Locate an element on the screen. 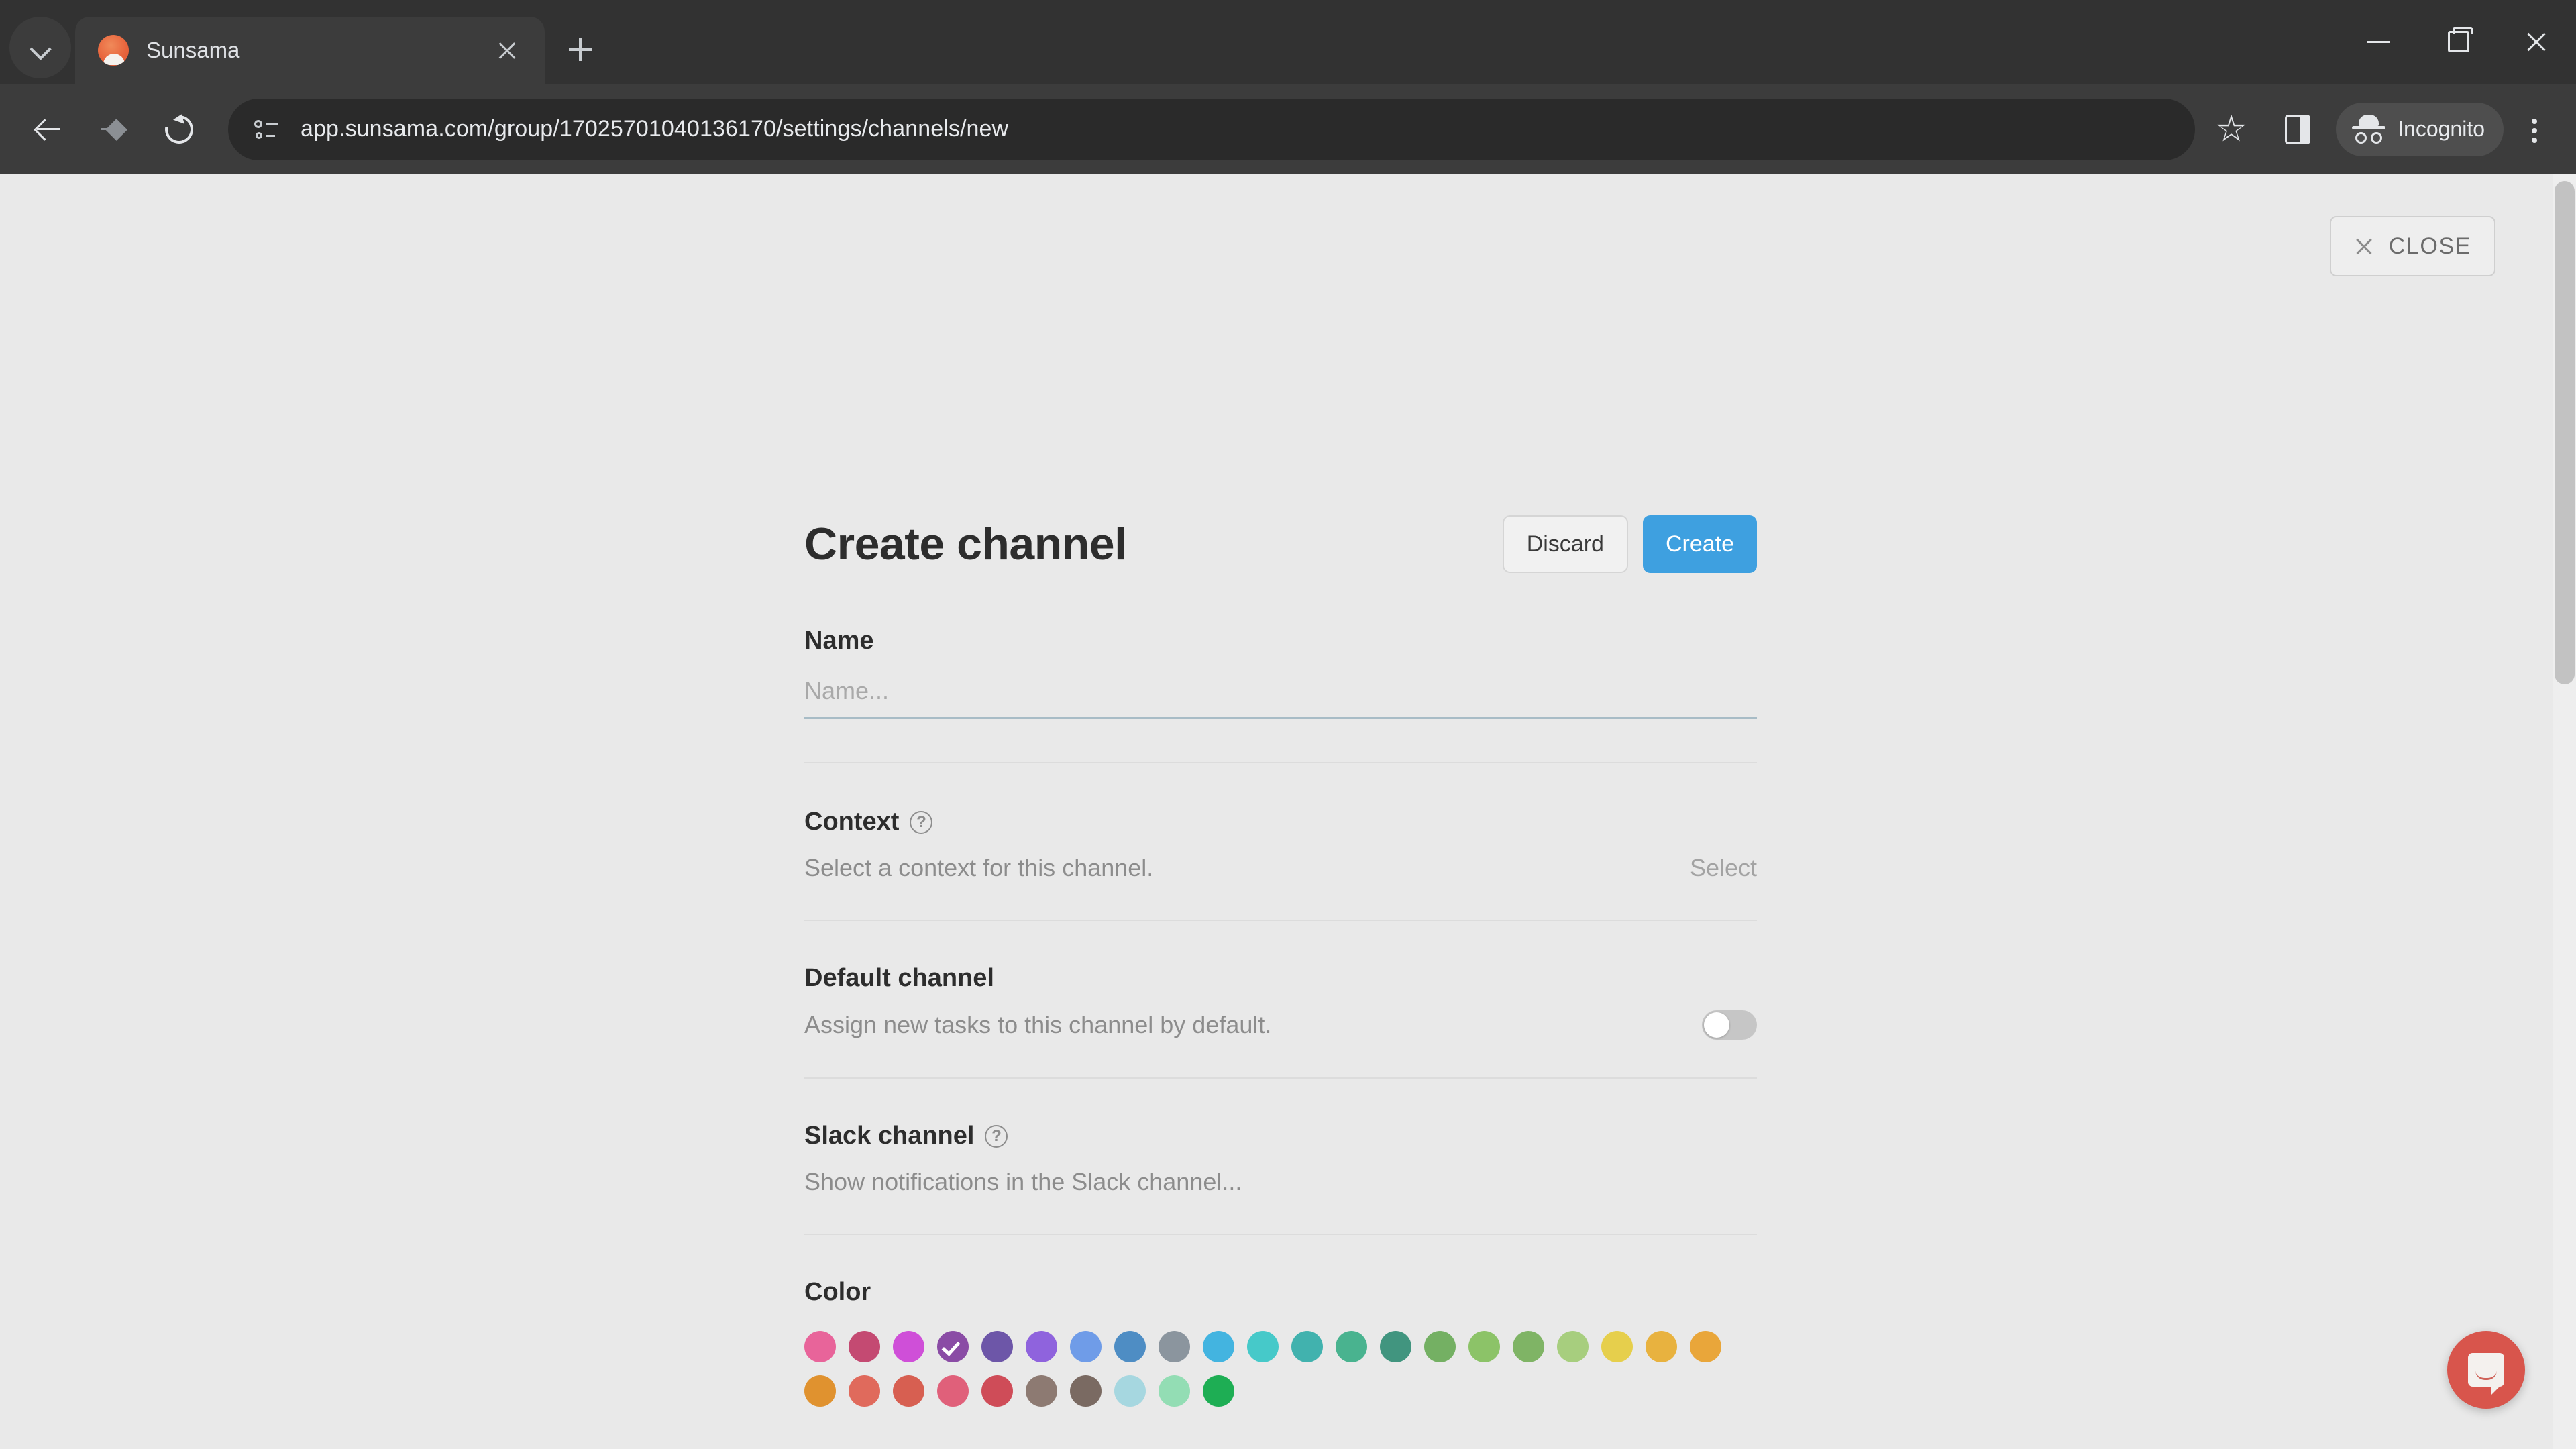 The width and height of the screenshot is (2576, 1449). page-scrollbar is located at coordinates (2564, 811).